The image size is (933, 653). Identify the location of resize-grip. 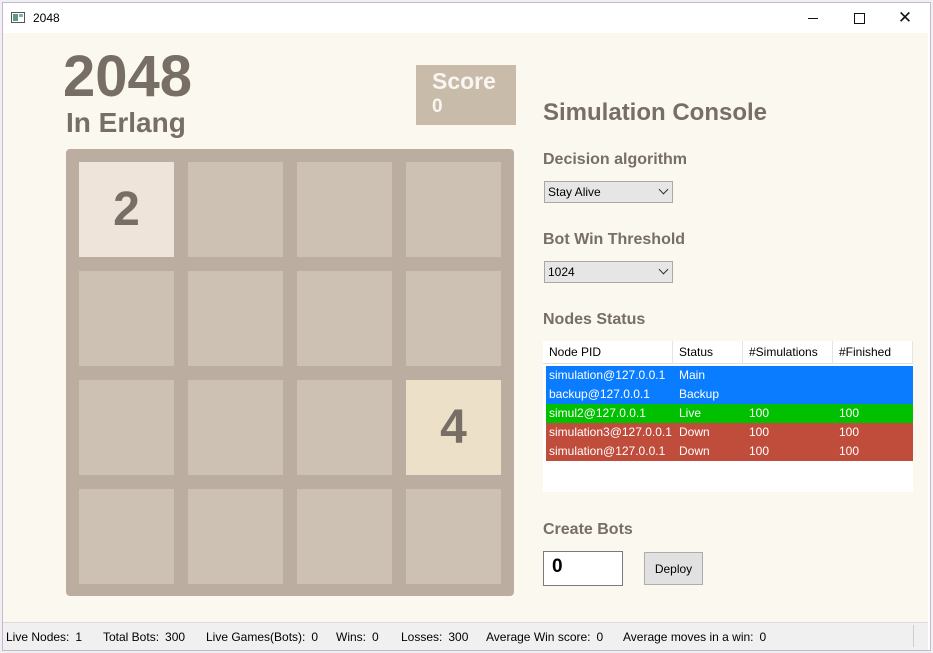
(920, 636).